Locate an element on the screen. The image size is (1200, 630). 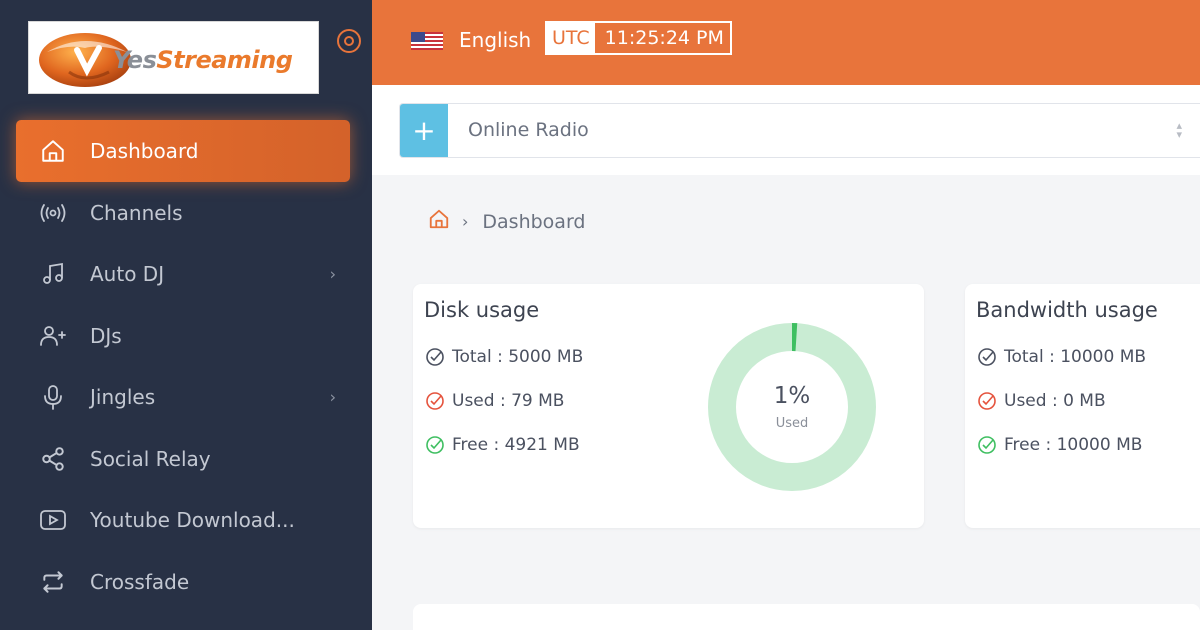
microphone-icon is located at coordinates (53, 397).